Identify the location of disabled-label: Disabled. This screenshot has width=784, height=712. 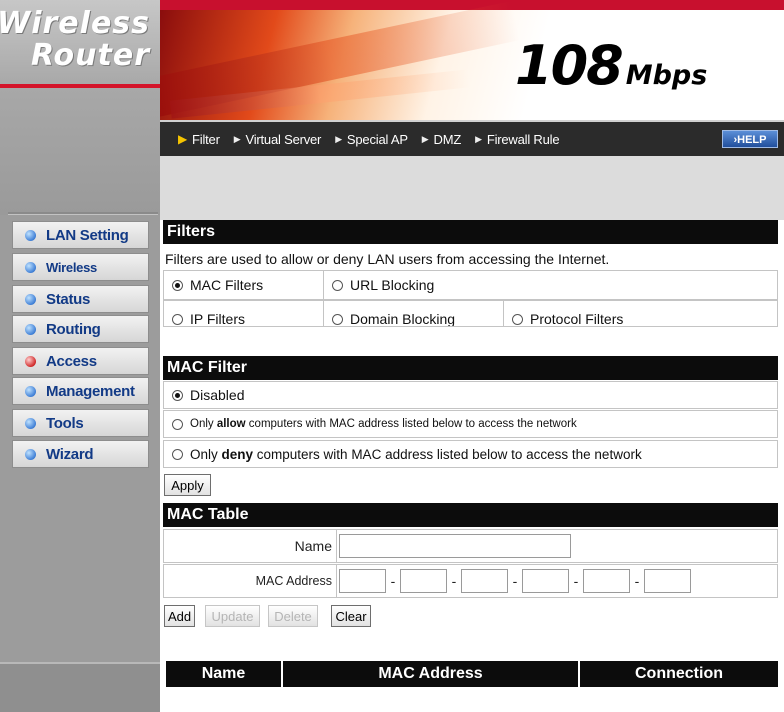
(217, 395).